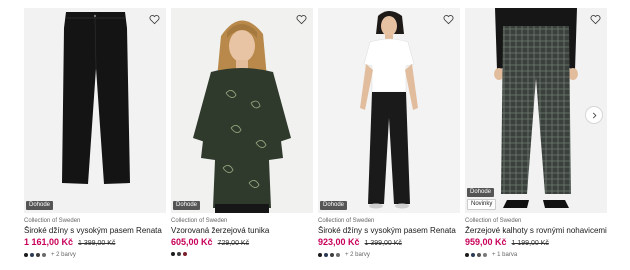  I want to click on price-row: 605,00 Kč 729,00 Kč, so click(210, 242).